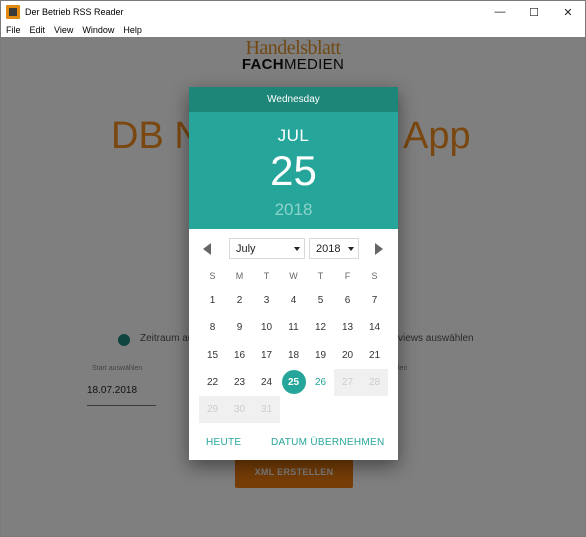 This screenshot has height=537, width=586. What do you see at coordinates (320, 355) in the screenshot?
I see `calendar-day: 19` at bounding box center [320, 355].